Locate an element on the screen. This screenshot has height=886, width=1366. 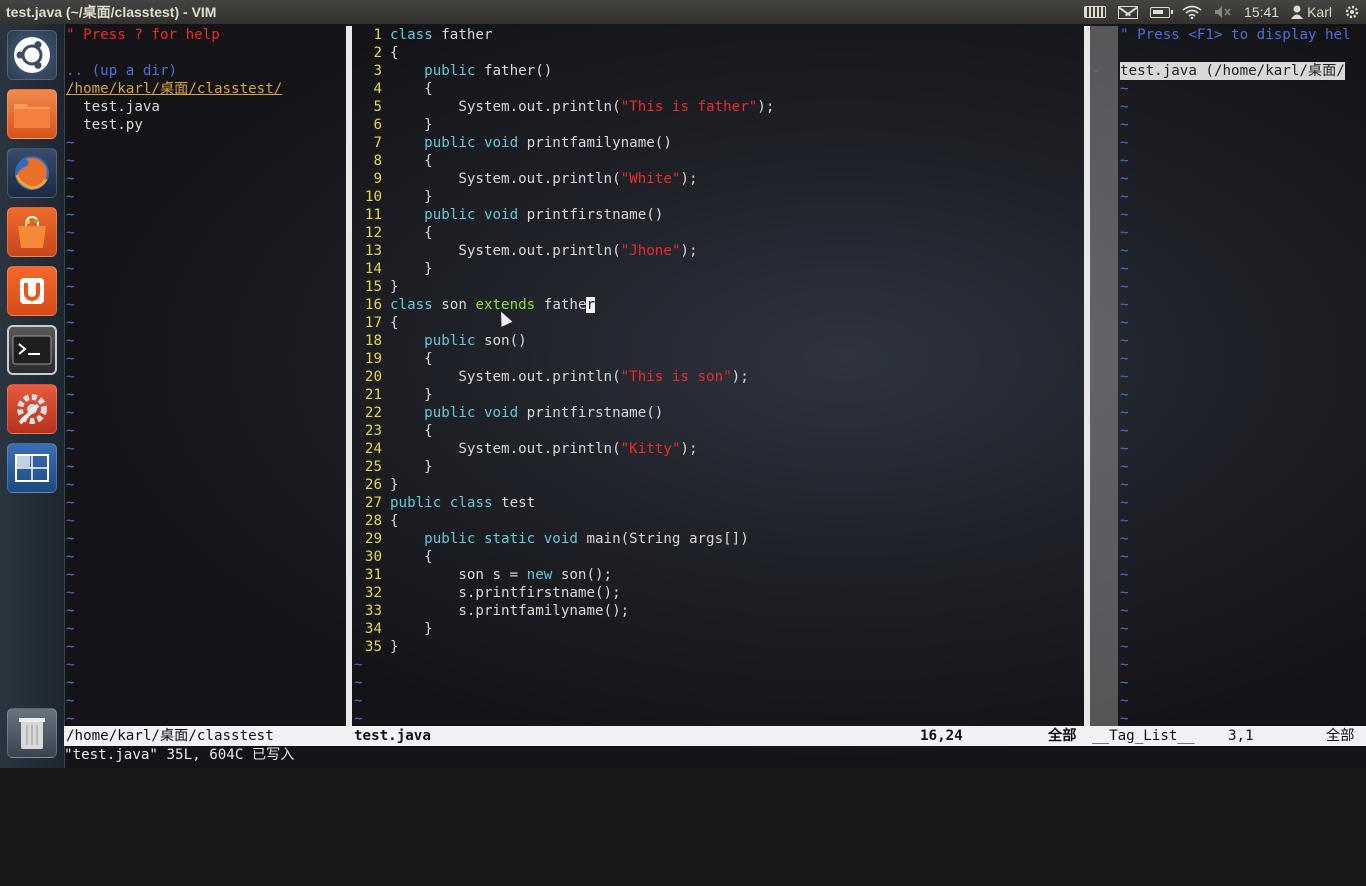
clock: 15:41 is located at coordinates (1261, 12).